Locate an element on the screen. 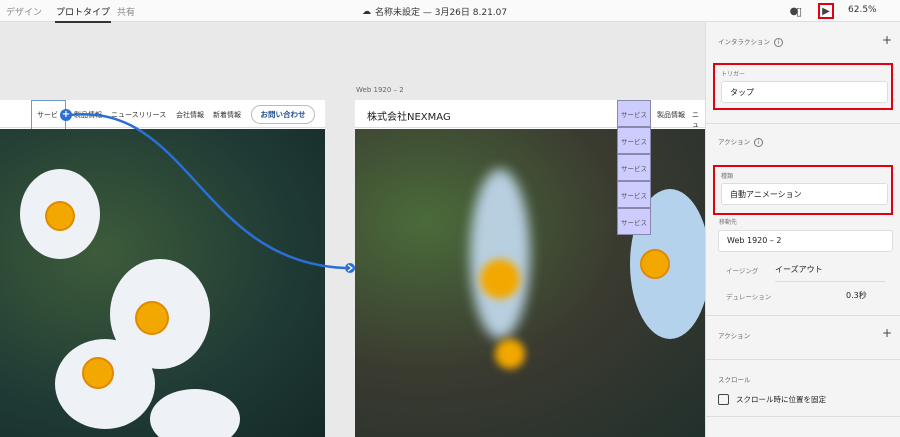 Image resolution: width=900 pixels, height=437 pixels. fix-position-label: スクロール時に位置を固定 is located at coordinates (781, 399).